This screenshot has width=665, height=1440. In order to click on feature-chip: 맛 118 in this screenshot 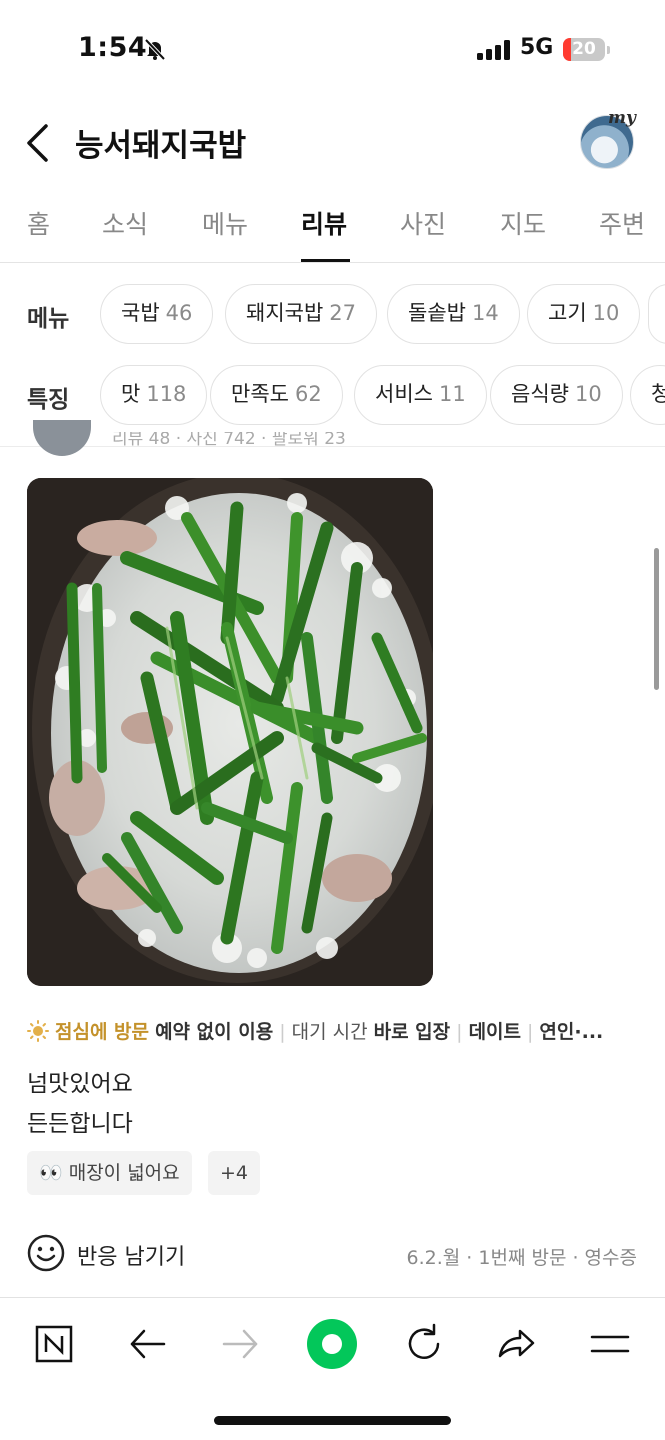, I will do `click(154, 395)`.